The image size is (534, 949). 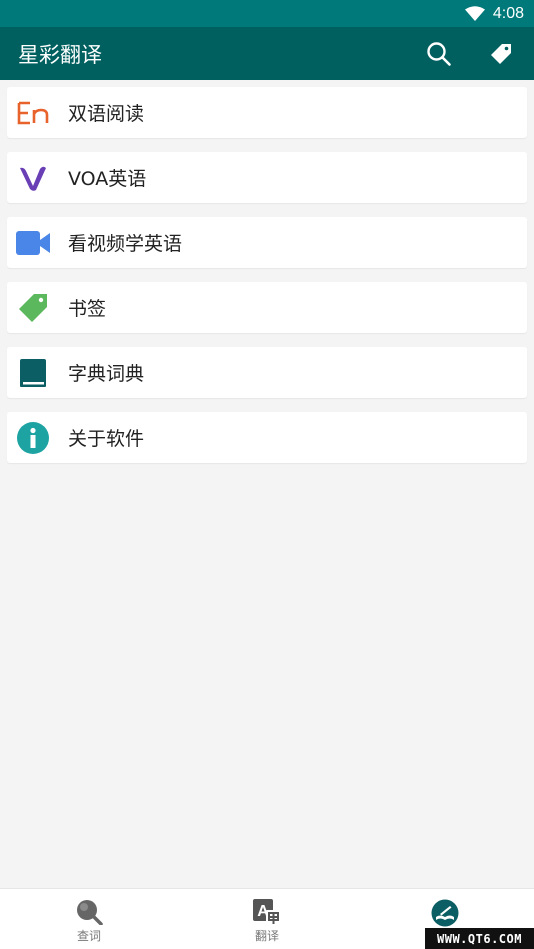 What do you see at coordinates (266, 936) in the screenshot?
I see `tab-translate-label: 翻译` at bounding box center [266, 936].